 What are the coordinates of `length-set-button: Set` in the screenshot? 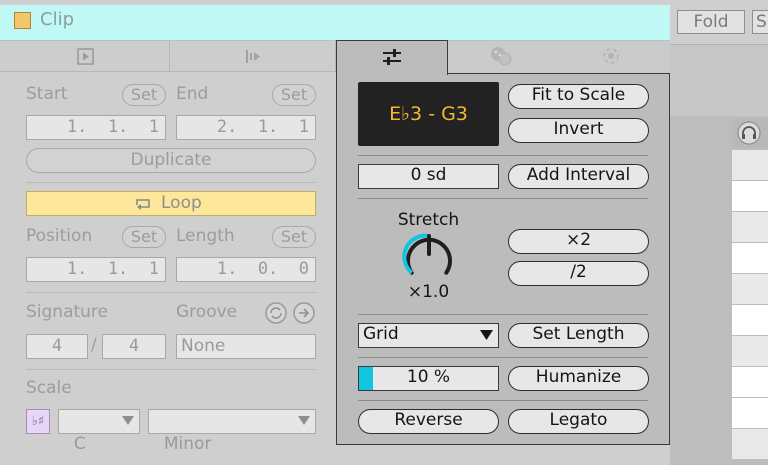 It's located at (294, 237).